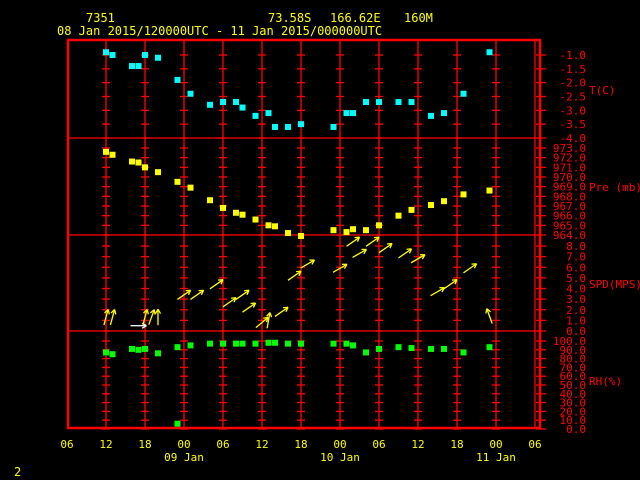 The width and height of the screenshot is (640, 480). What do you see at coordinates (576, 429) in the screenshot?
I see `y-tick-label: 0.0` at bounding box center [576, 429].